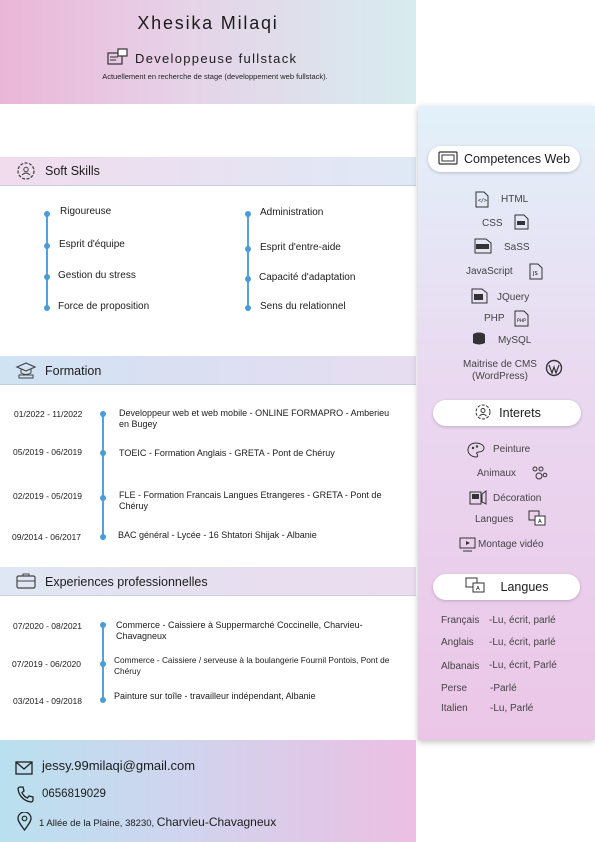 This screenshot has height=842, width=595. I want to click on interest-langues: Langues, so click(494, 519).